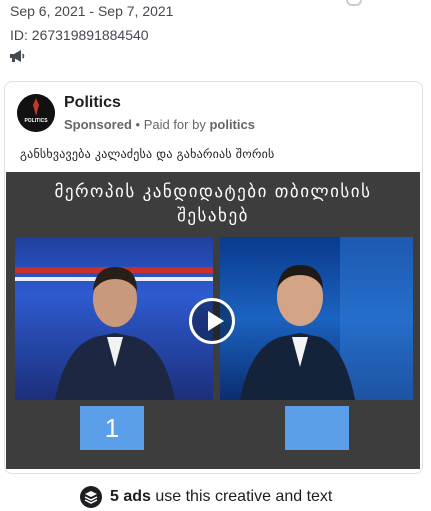  I want to click on video-title: მეროპის კანდიდატები თბილისის შესახებ, so click(213, 204).